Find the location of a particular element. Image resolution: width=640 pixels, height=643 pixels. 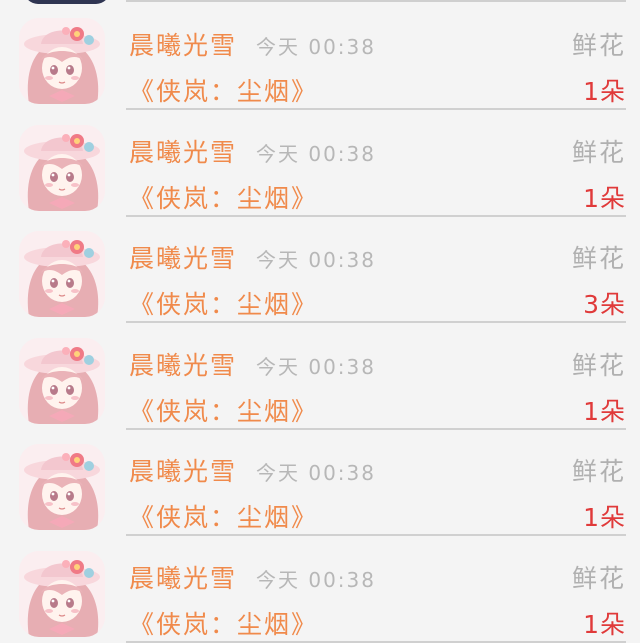

gift-count: 3朵 is located at coordinates (604, 305).